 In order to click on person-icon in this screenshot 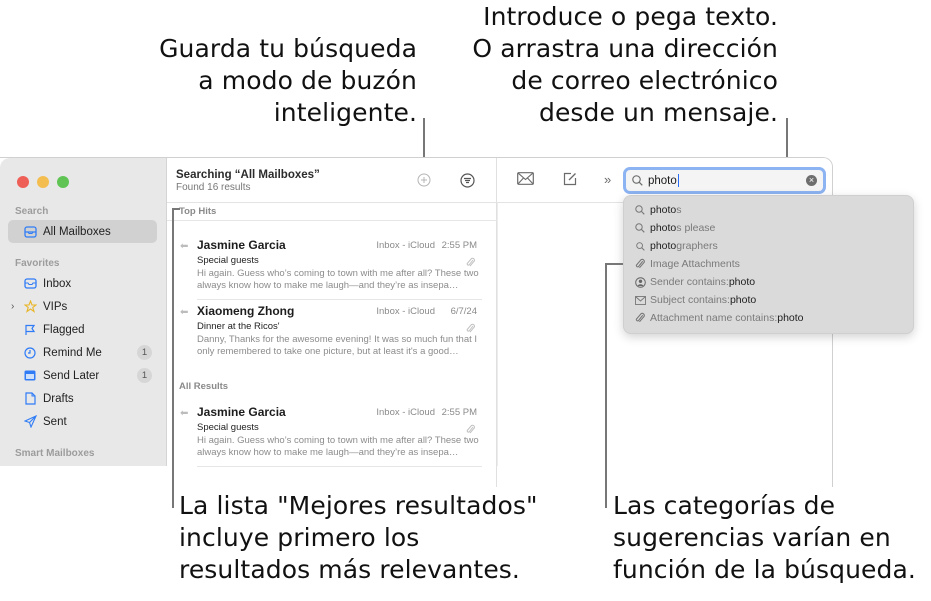, I will do `click(640, 282)`.